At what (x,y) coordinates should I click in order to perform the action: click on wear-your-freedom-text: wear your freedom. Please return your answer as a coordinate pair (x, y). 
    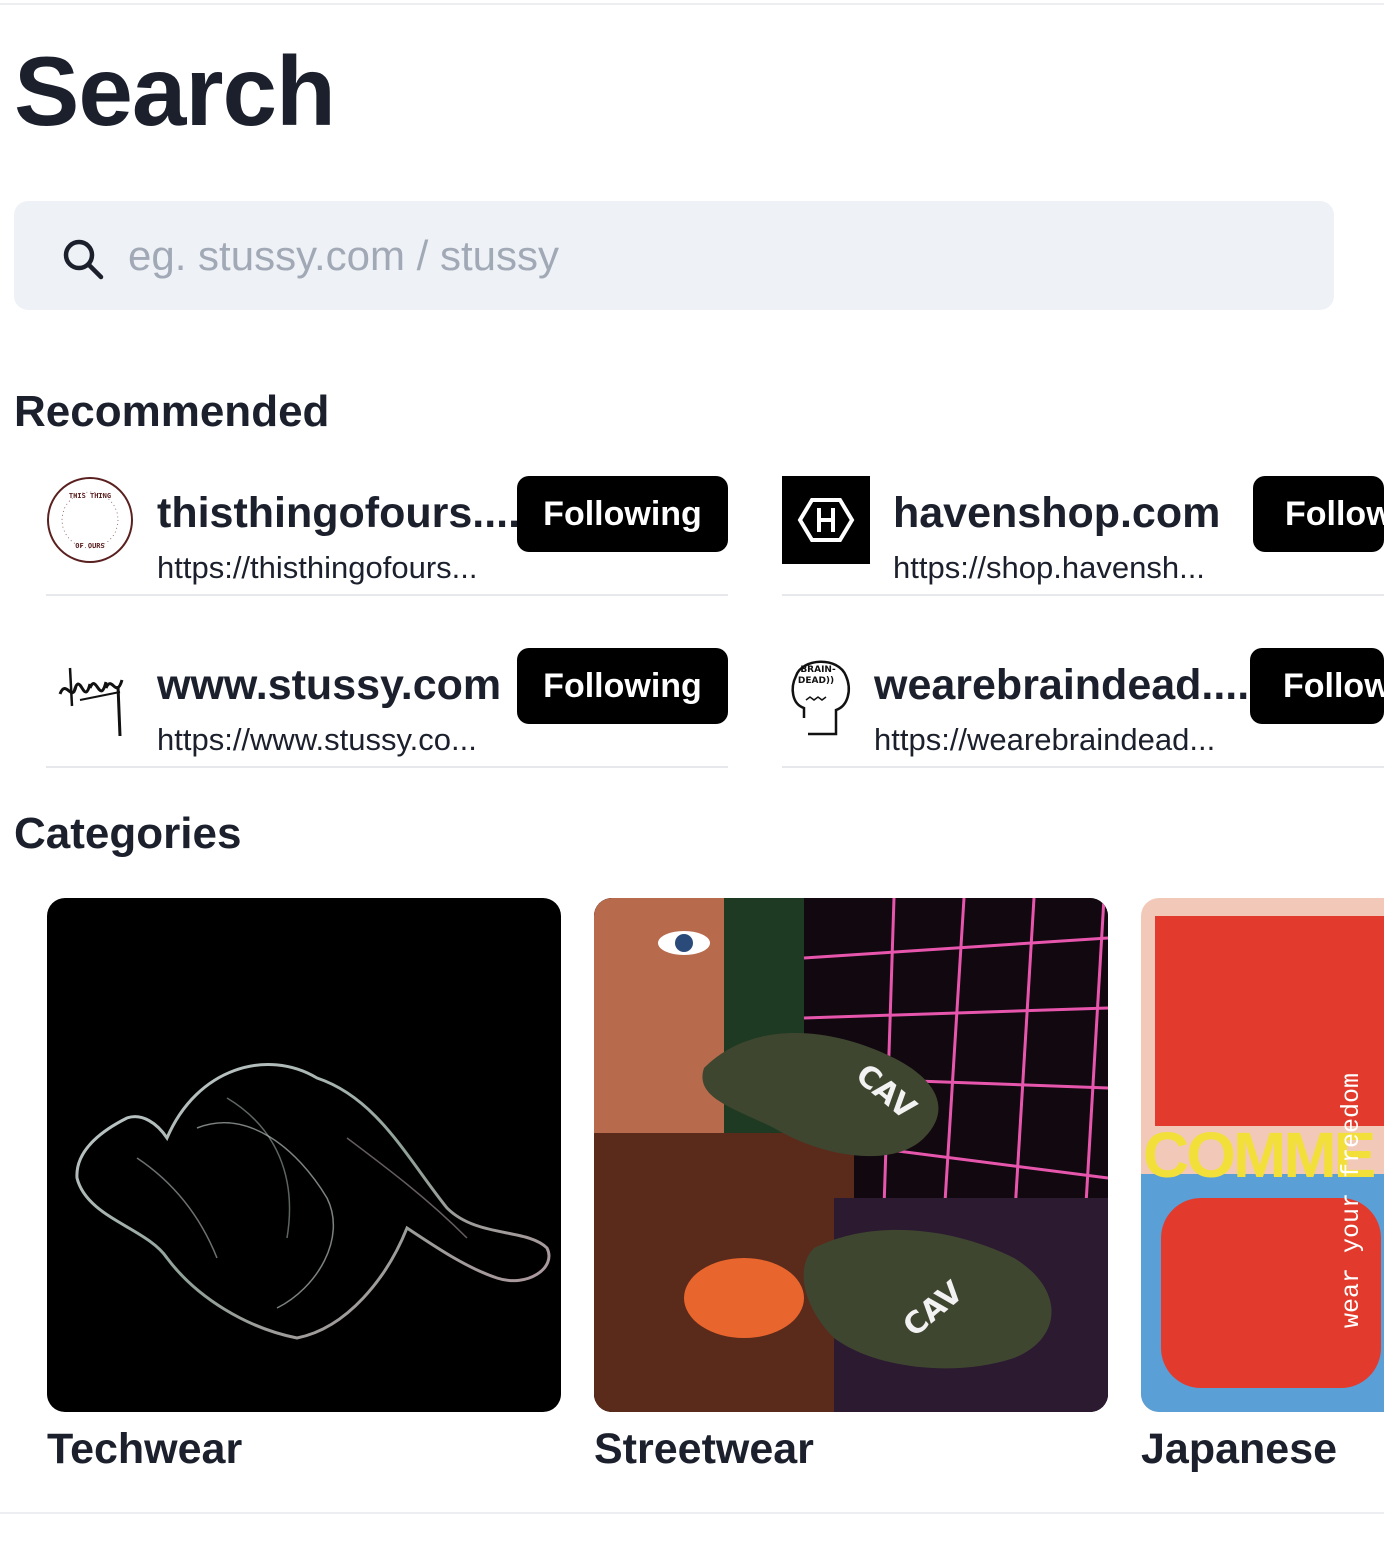
    Looking at the image, I should click on (1351, 1200).